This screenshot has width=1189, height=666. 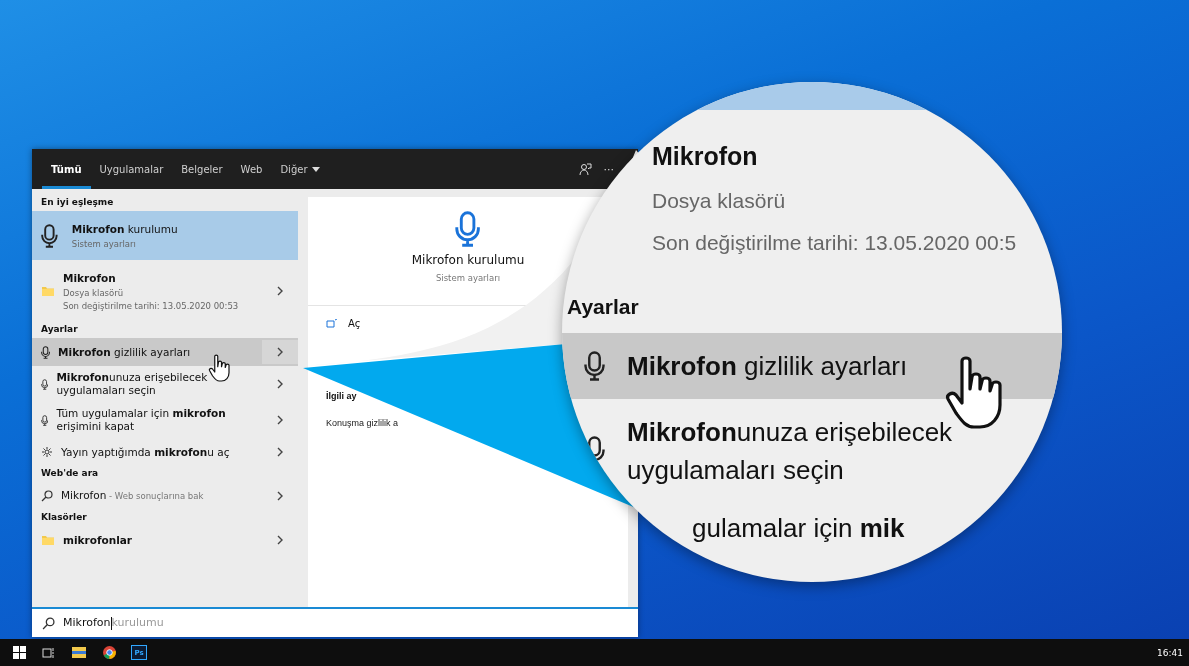 What do you see at coordinates (362, 423) in the screenshot?
I see `related-link: Konuşma gizlilik a` at bounding box center [362, 423].